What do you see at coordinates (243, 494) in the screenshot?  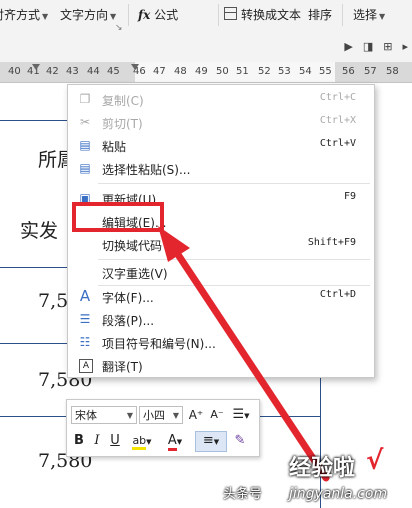 I see `watermark-author: 头条号` at bounding box center [243, 494].